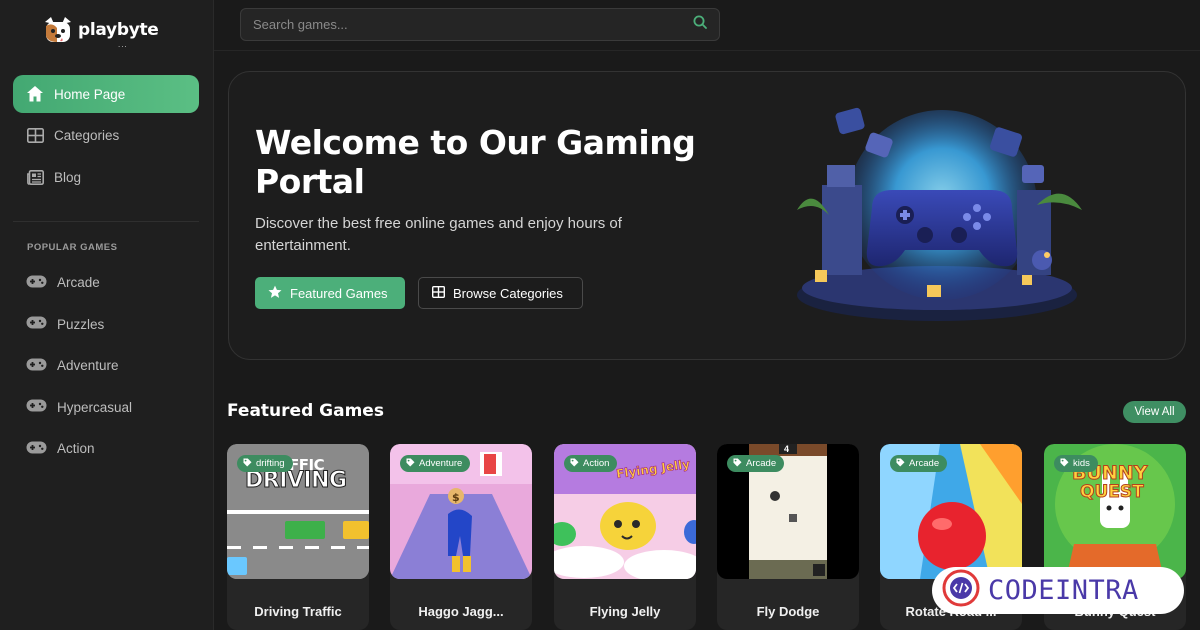  Describe the element at coordinates (87, 135) in the screenshot. I see `nav-item-label: Categories` at that location.